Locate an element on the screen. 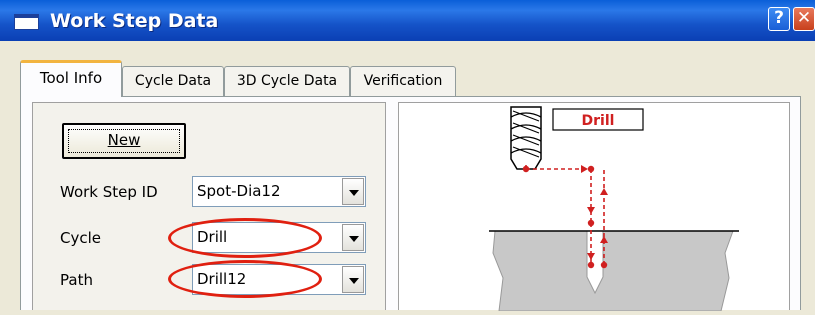 This screenshot has height=315, width=815. drill-label-box: Drill is located at coordinates (598, 119).